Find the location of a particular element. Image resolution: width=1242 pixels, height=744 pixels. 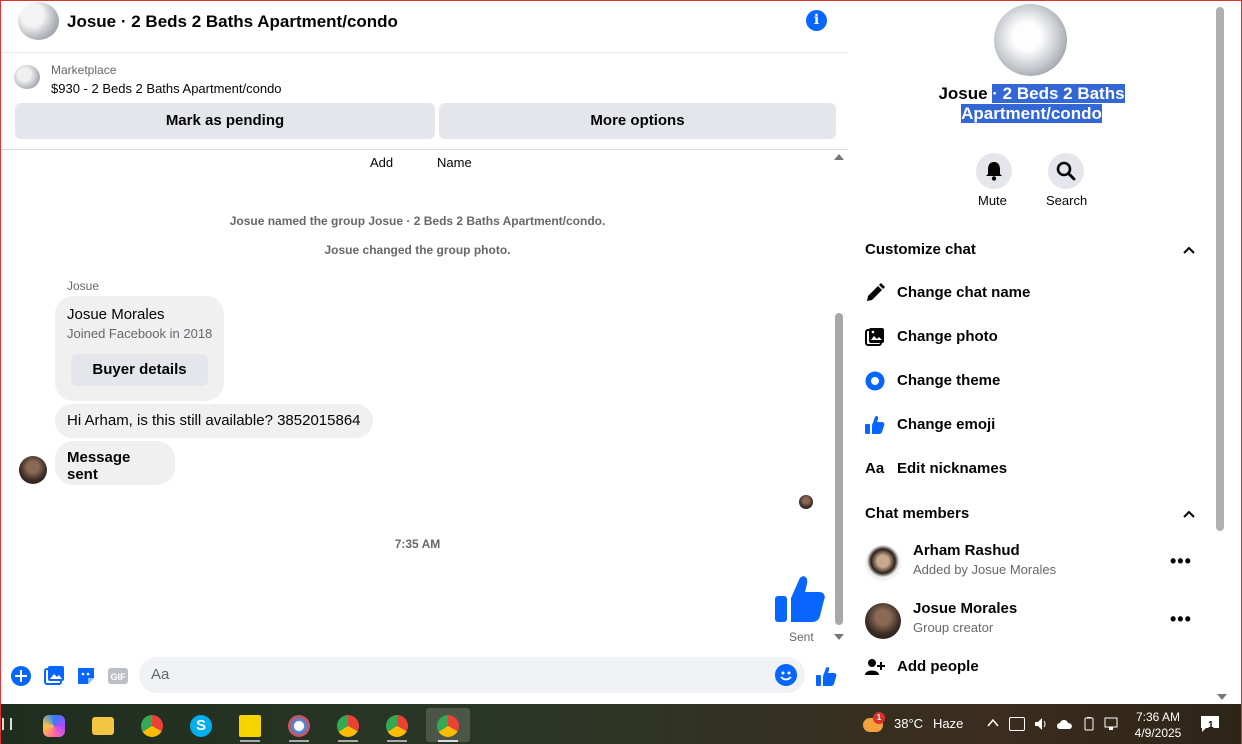

menu-item-label: Change emoji is located at coordinates (946, 424).